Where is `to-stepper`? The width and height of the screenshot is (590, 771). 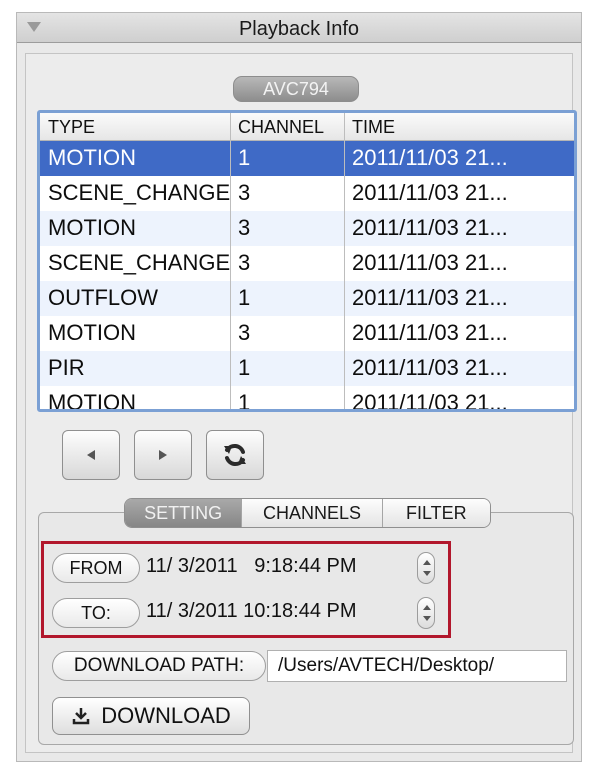 to-stepper is located at coordinates (426, 613).